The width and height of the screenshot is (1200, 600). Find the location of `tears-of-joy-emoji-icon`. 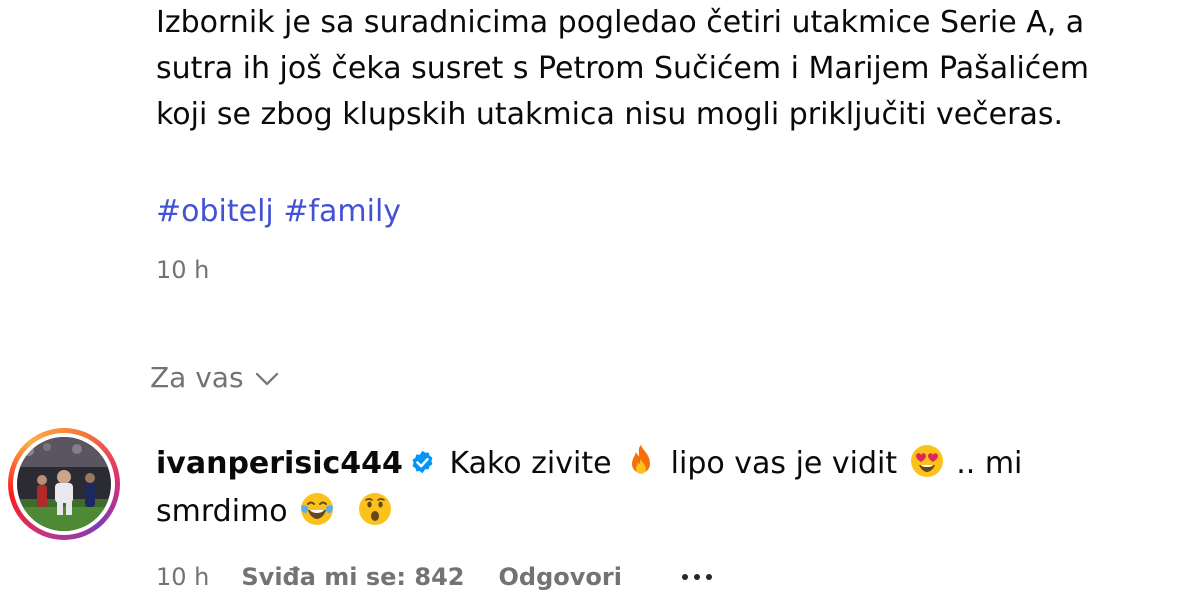

tears-of-joy-emoji-icon is located at coordinates (317, 509).